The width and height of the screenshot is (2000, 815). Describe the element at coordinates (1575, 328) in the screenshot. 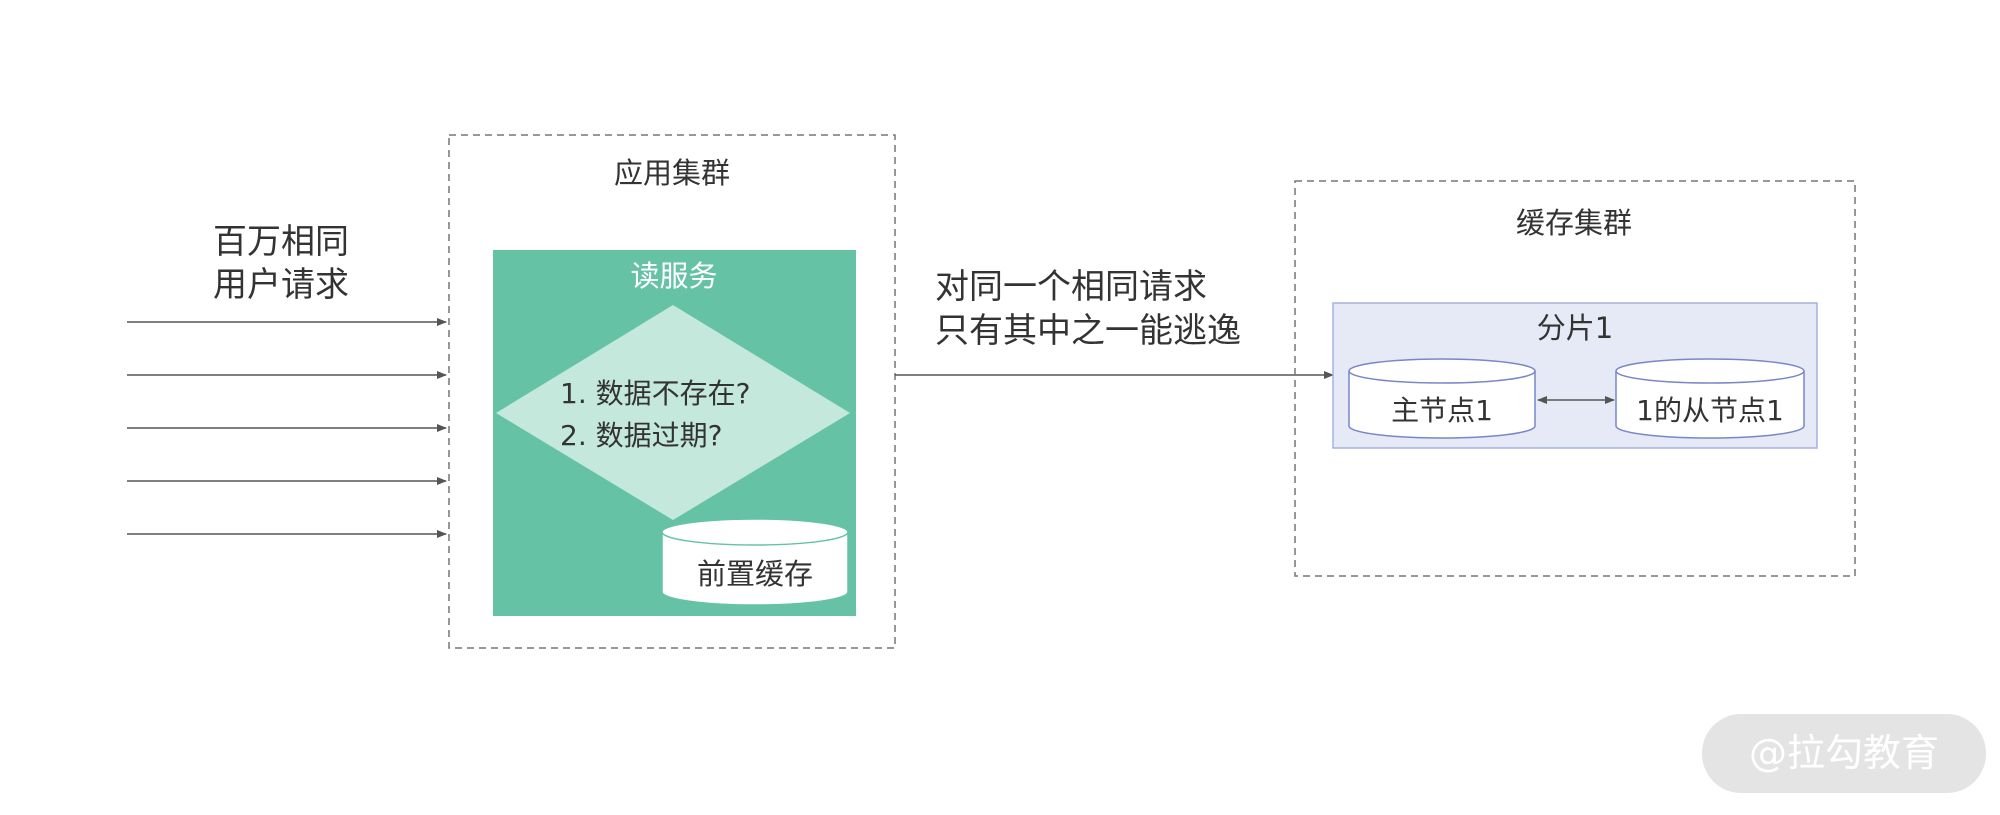

I see `shard-title: 分片1` at that location.